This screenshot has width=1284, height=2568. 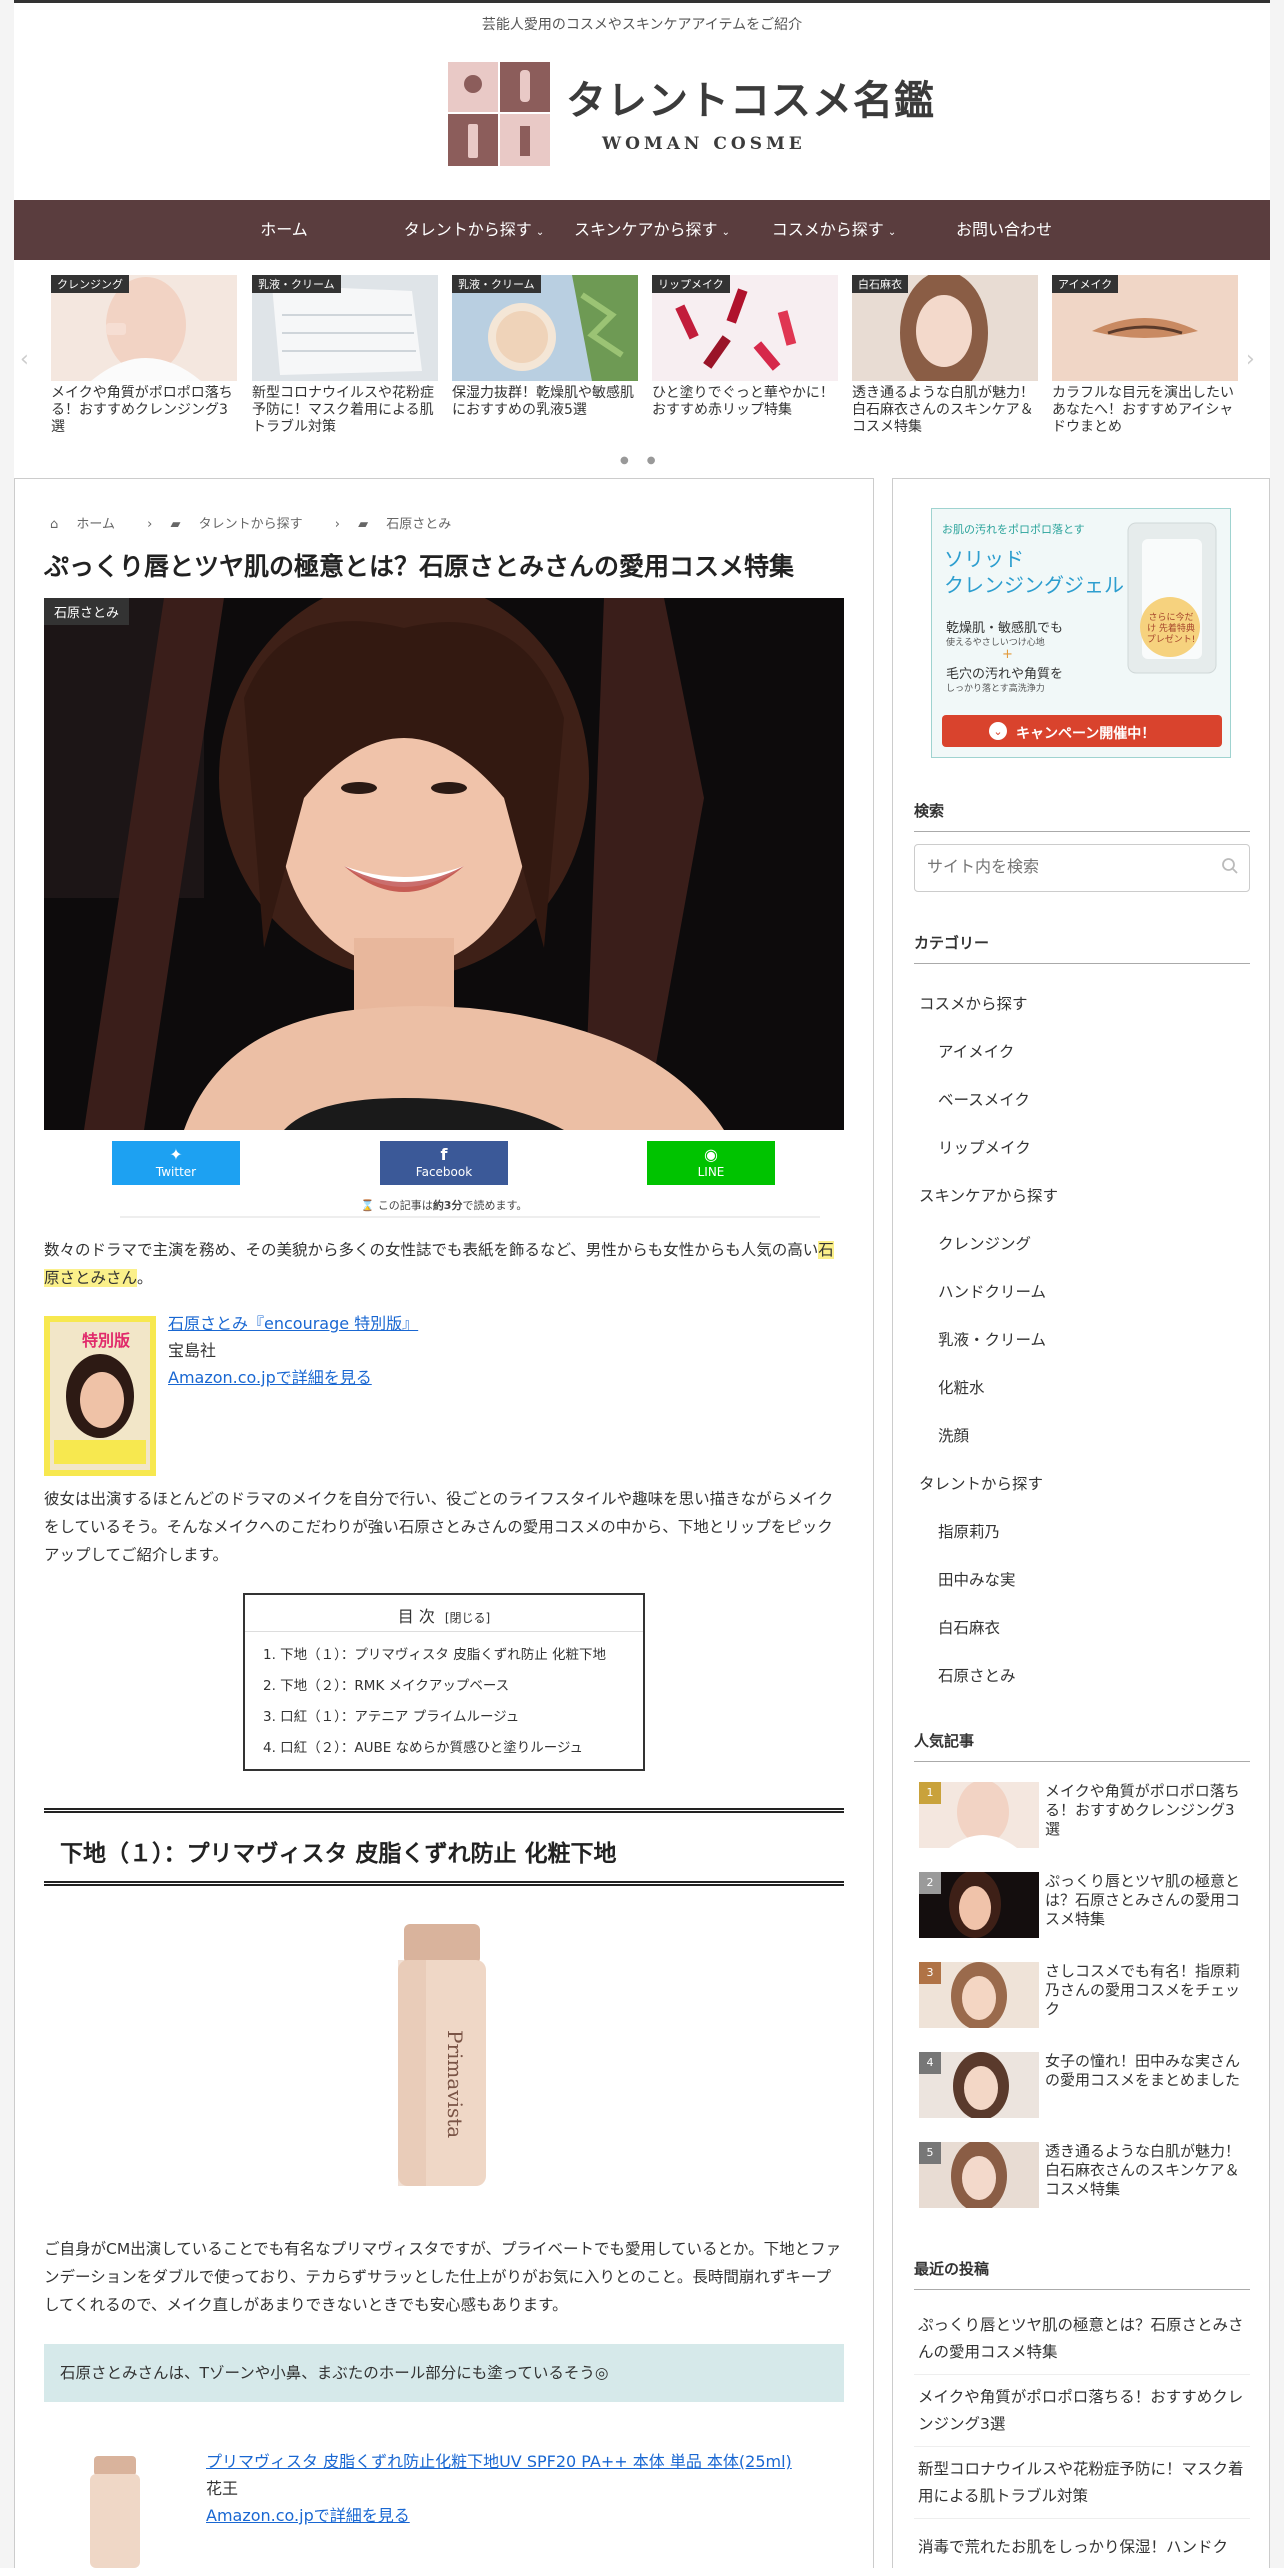 What do you see at coordinates (652, 230) in the screenshot?
I see `nav-skincare: スキンケアから探す ⌄` at bounding box center [652, 230].